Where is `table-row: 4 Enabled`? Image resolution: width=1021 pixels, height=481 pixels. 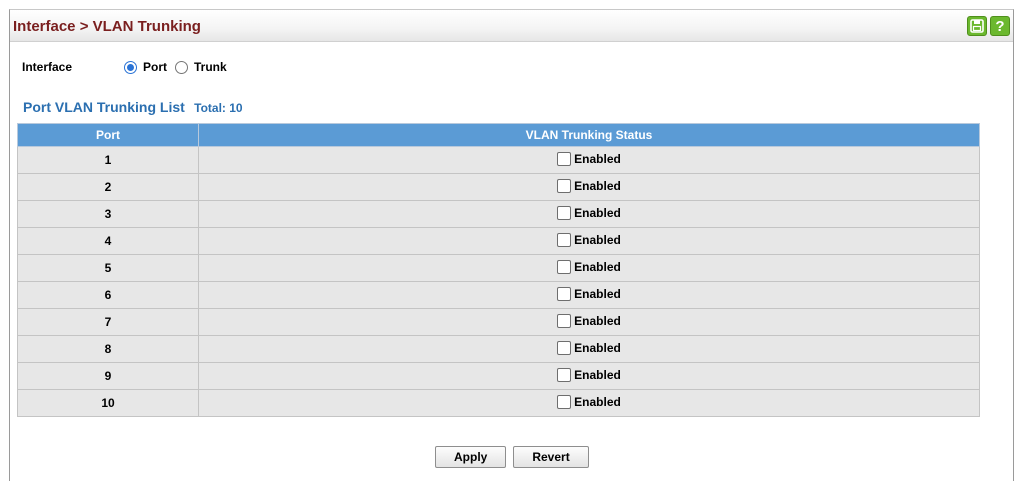
table-row: 4 Enabled is located at coordinates (498, 241).